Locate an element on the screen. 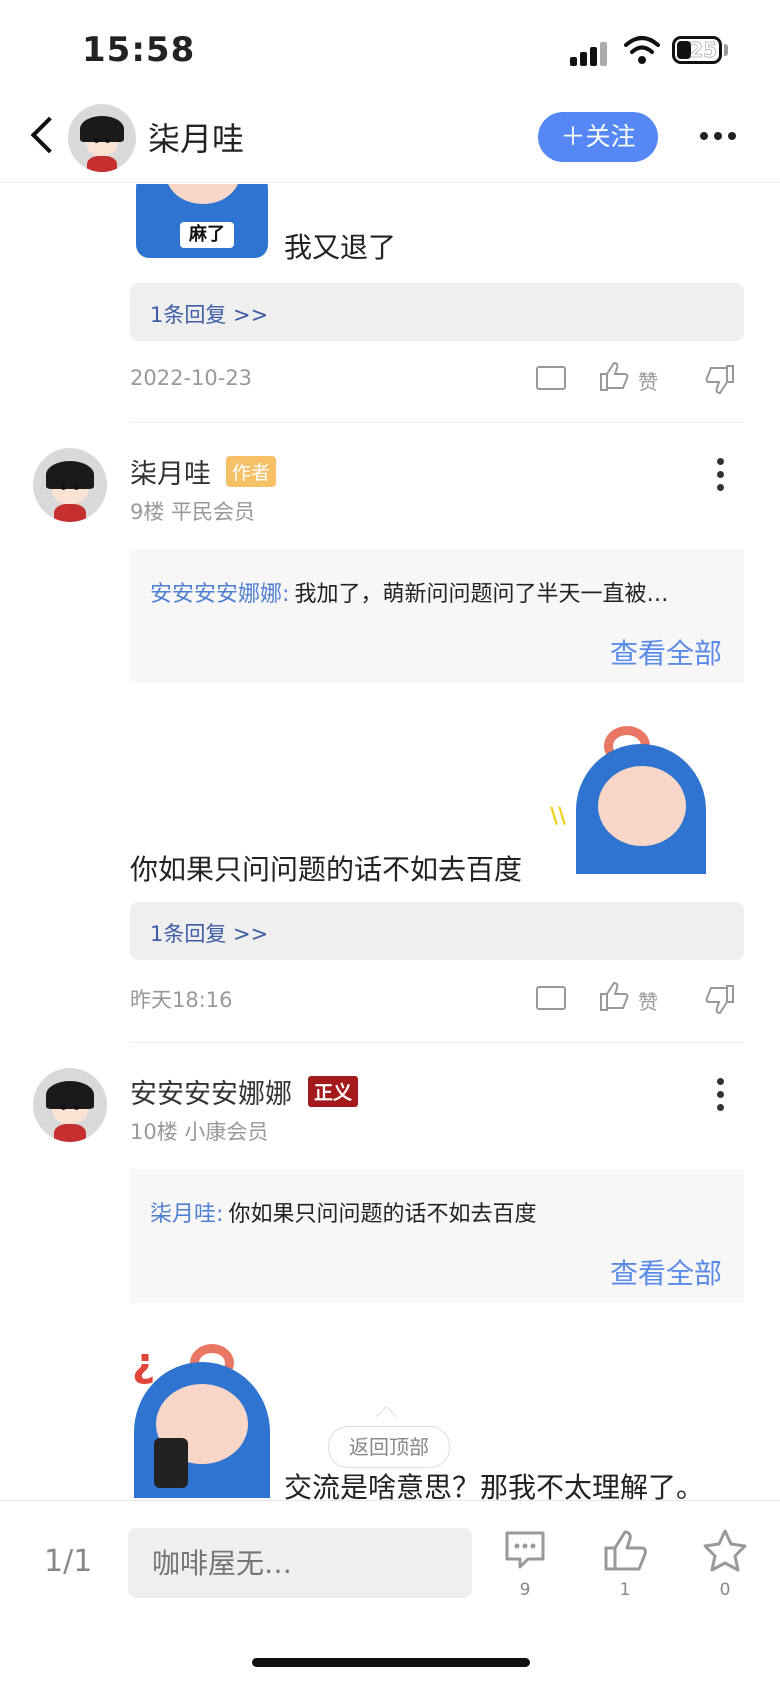 Image resolution: width=780 pixels, height=1689 pixels. post-date: 昨天18:16 is located at coordinates (181, 1000).